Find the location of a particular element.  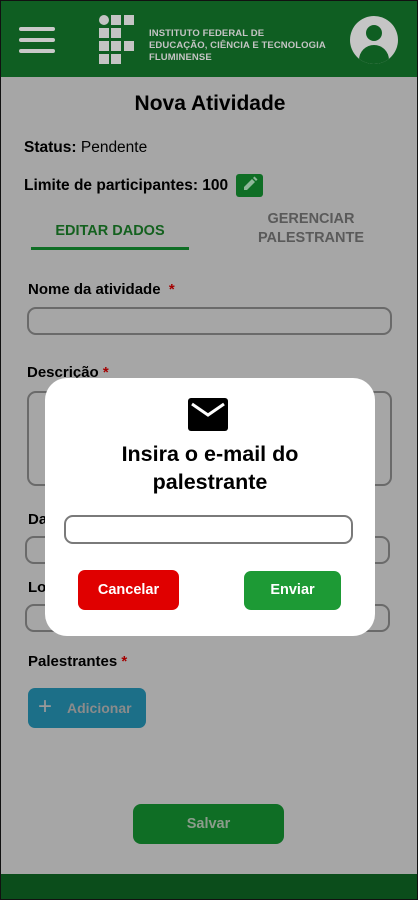

dialog-title-line-2: palestrante is located at coordinates (210, 482).